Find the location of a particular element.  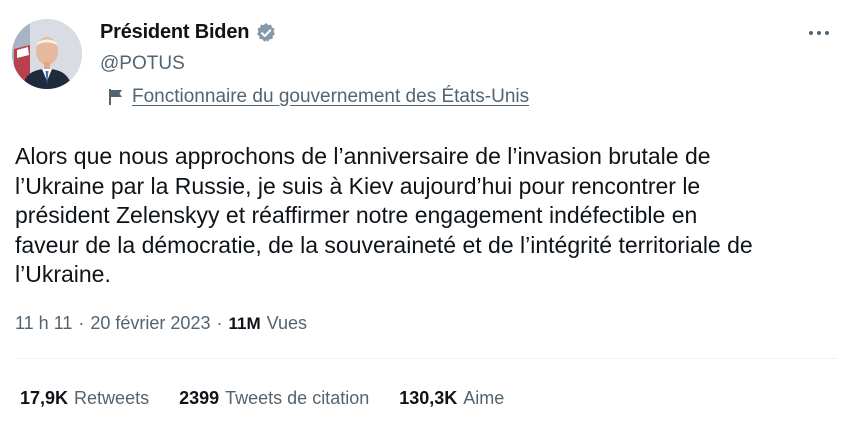

quotes-stat: 2399 Tweets de citation is located at coordinates (274, 398).